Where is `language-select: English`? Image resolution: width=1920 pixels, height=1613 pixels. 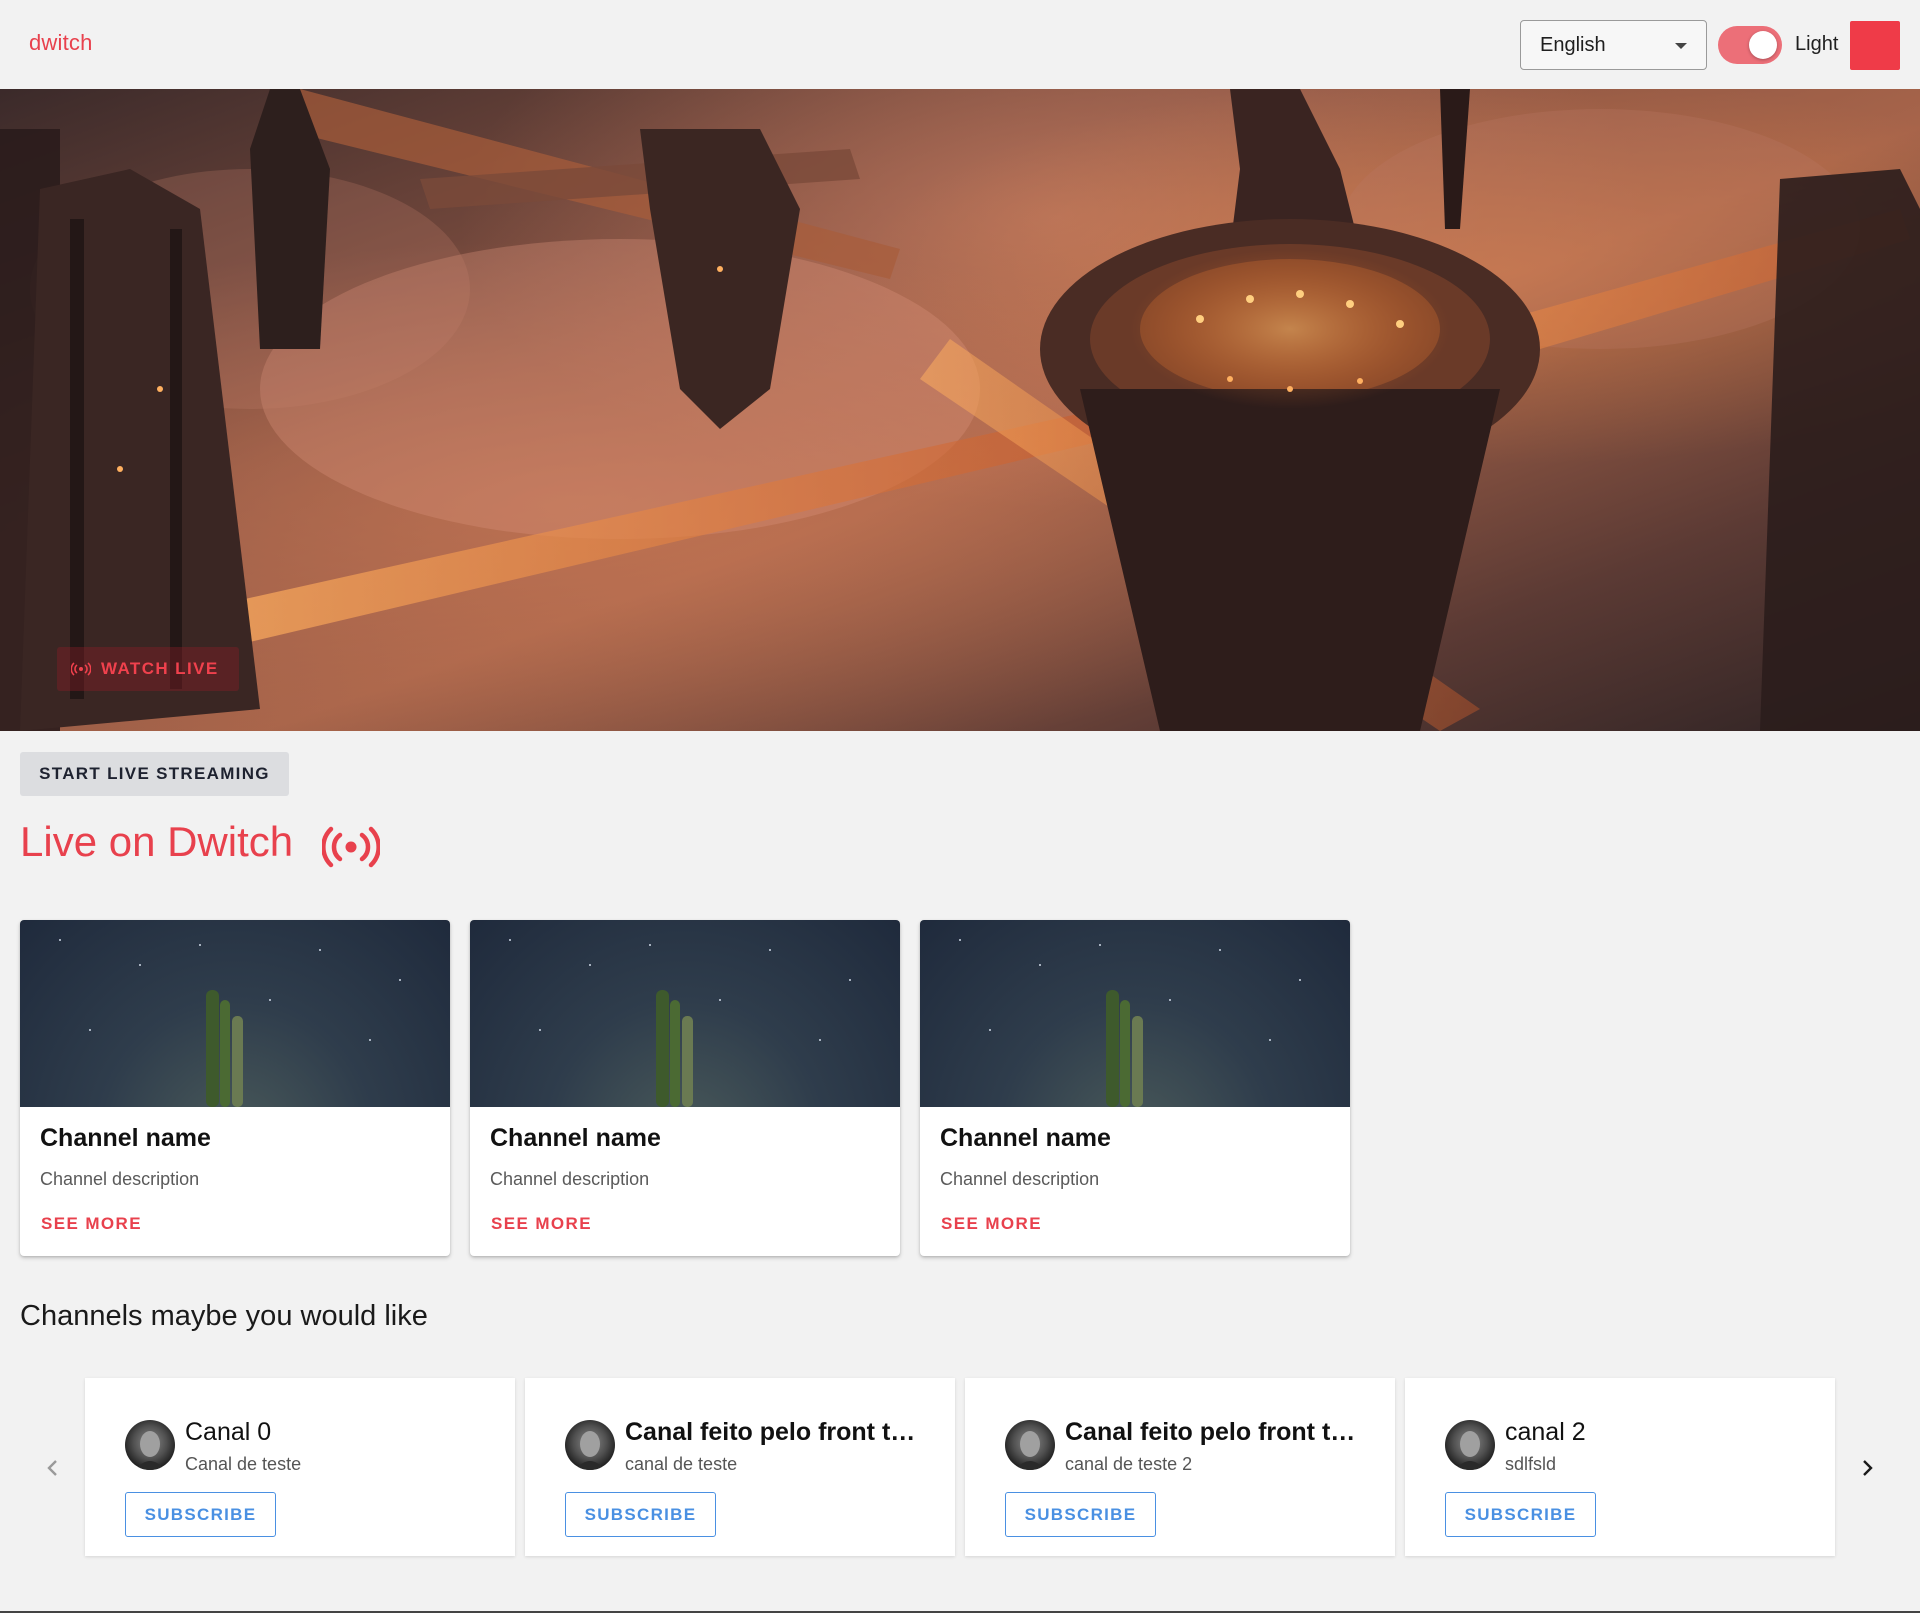
language-select: English is located at coordinates (1613, 45).